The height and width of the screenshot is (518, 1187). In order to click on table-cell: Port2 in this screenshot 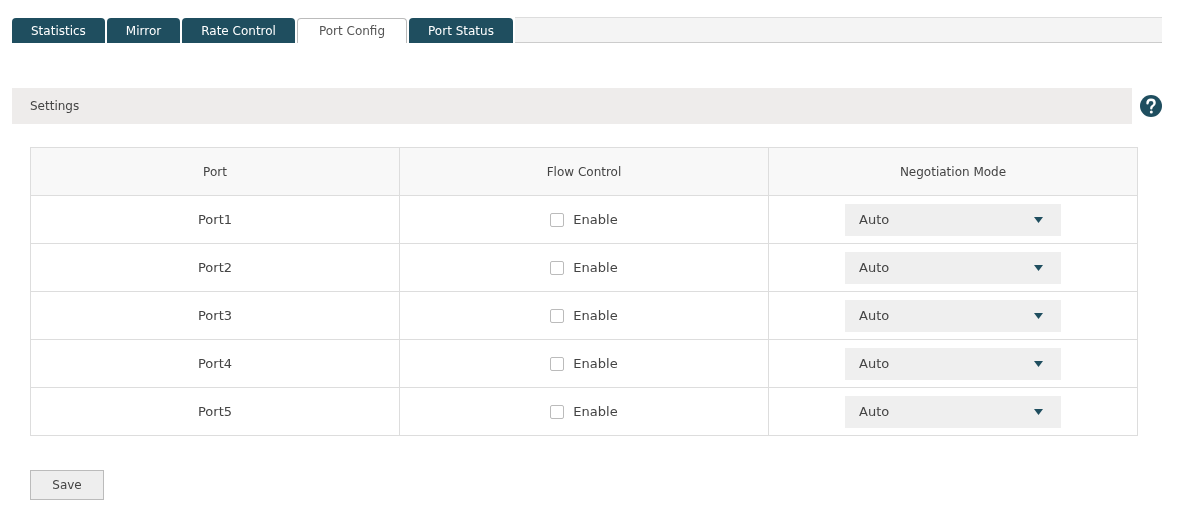, I will do `click(215, 267)`.